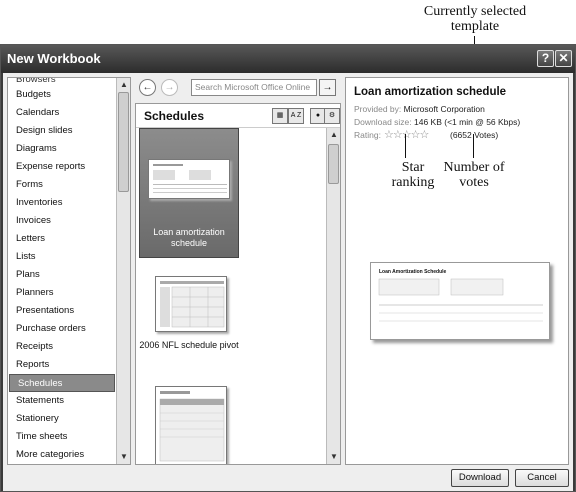  What do you see at coordinates (333, 296) in the screenshot?
I see `template-scrollbar: ▲ ▼` at bounding box center [333, 296].